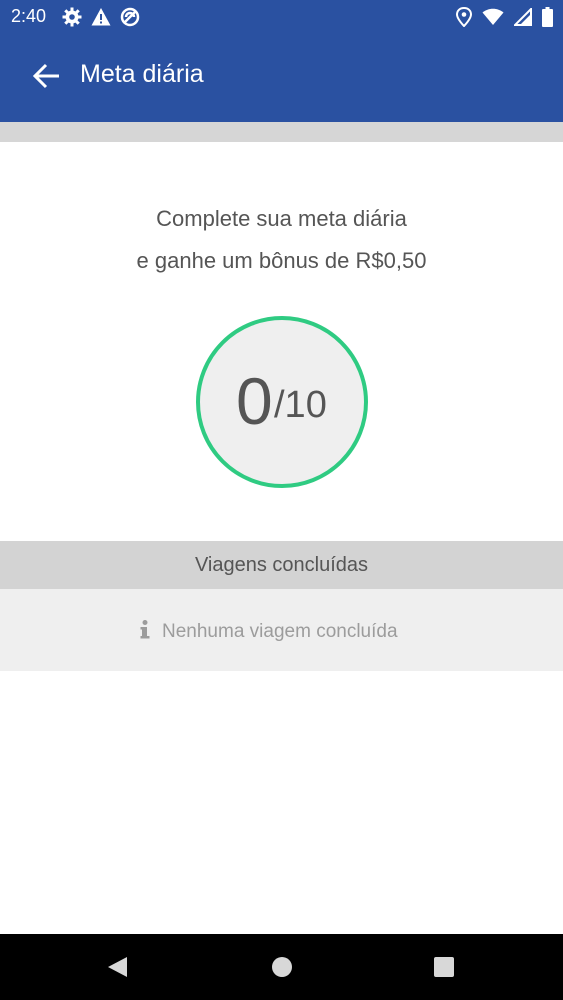 The width and height of the screenshot is (563, 1000). What do you see at coordinates (281, 17) in the screenshot?
I see `status-bar: 2:40` at bounding box center [281, 17].